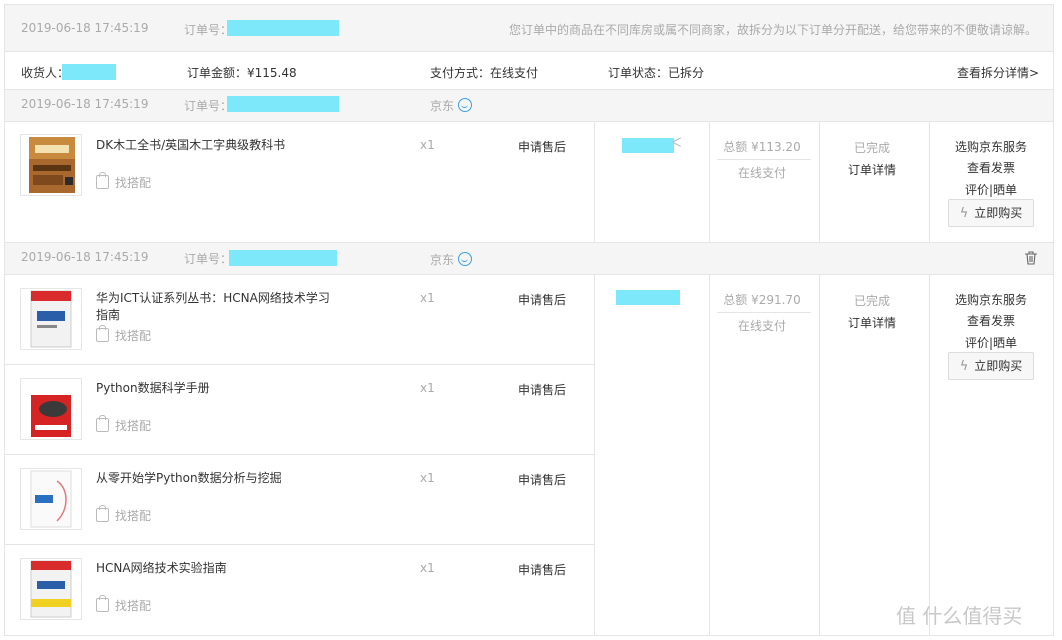 This screenshot has height=640, width=1062. I want to click on product-name: 从零开始学Python数据分析与挖掘, so click(221, 478).